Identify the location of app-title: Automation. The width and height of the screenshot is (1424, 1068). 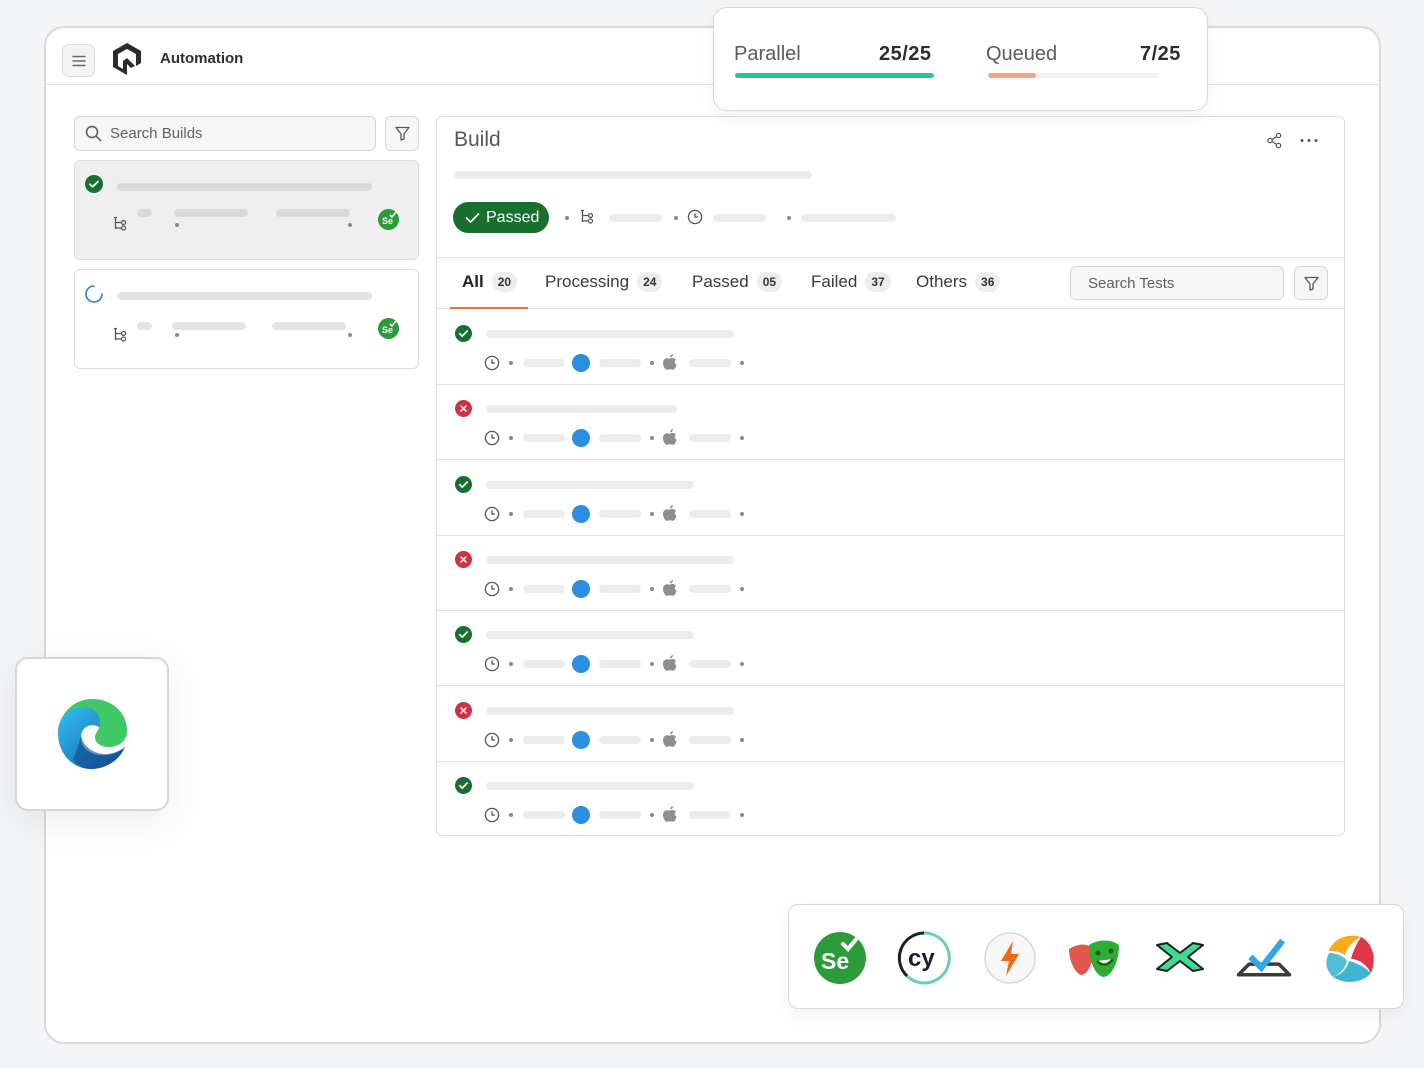
(202, 58).